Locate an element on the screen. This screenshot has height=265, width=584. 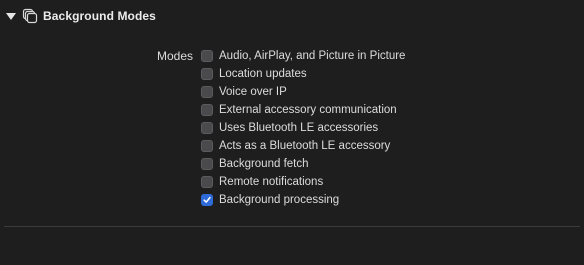
option-external-accessory: External accessory communication is located at coordinates (303, 110).